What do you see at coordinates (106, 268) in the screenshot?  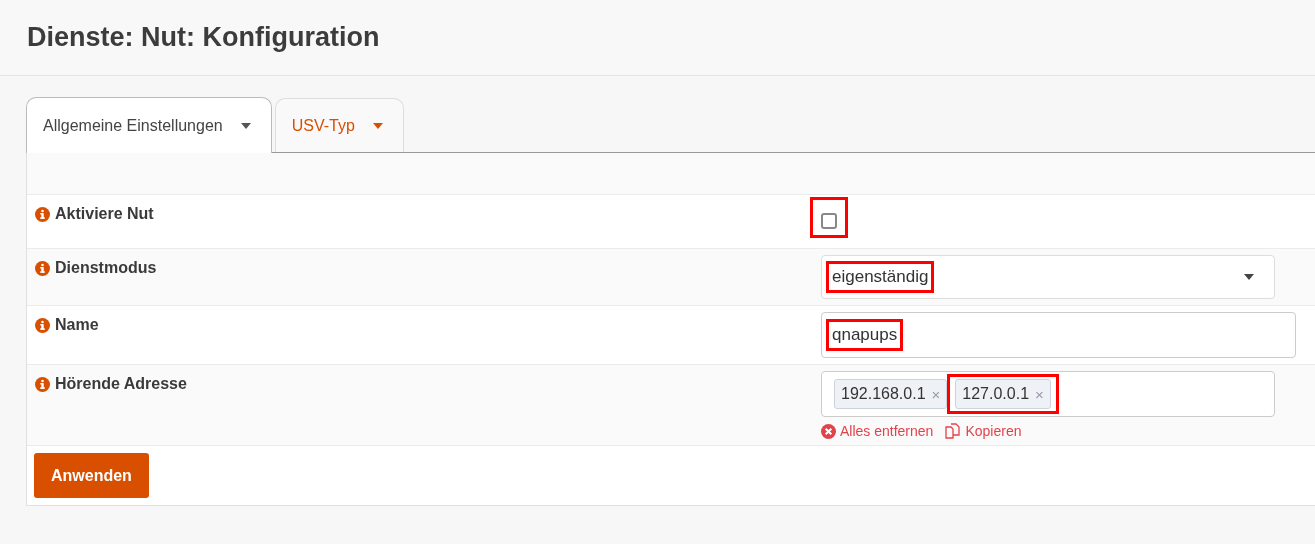 I see `field-label: Dienstmodus` at bounding box center [106, 268].